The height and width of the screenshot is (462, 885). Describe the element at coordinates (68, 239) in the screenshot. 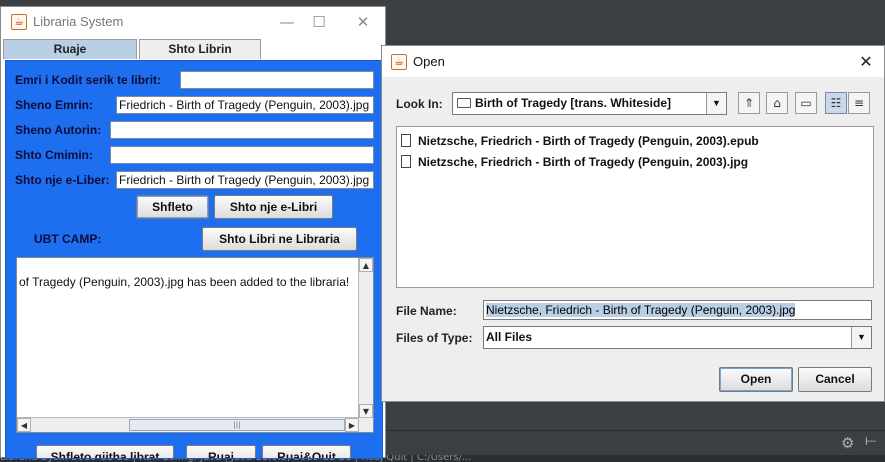

I see `campus-label: UBT CAMP:` at that location.